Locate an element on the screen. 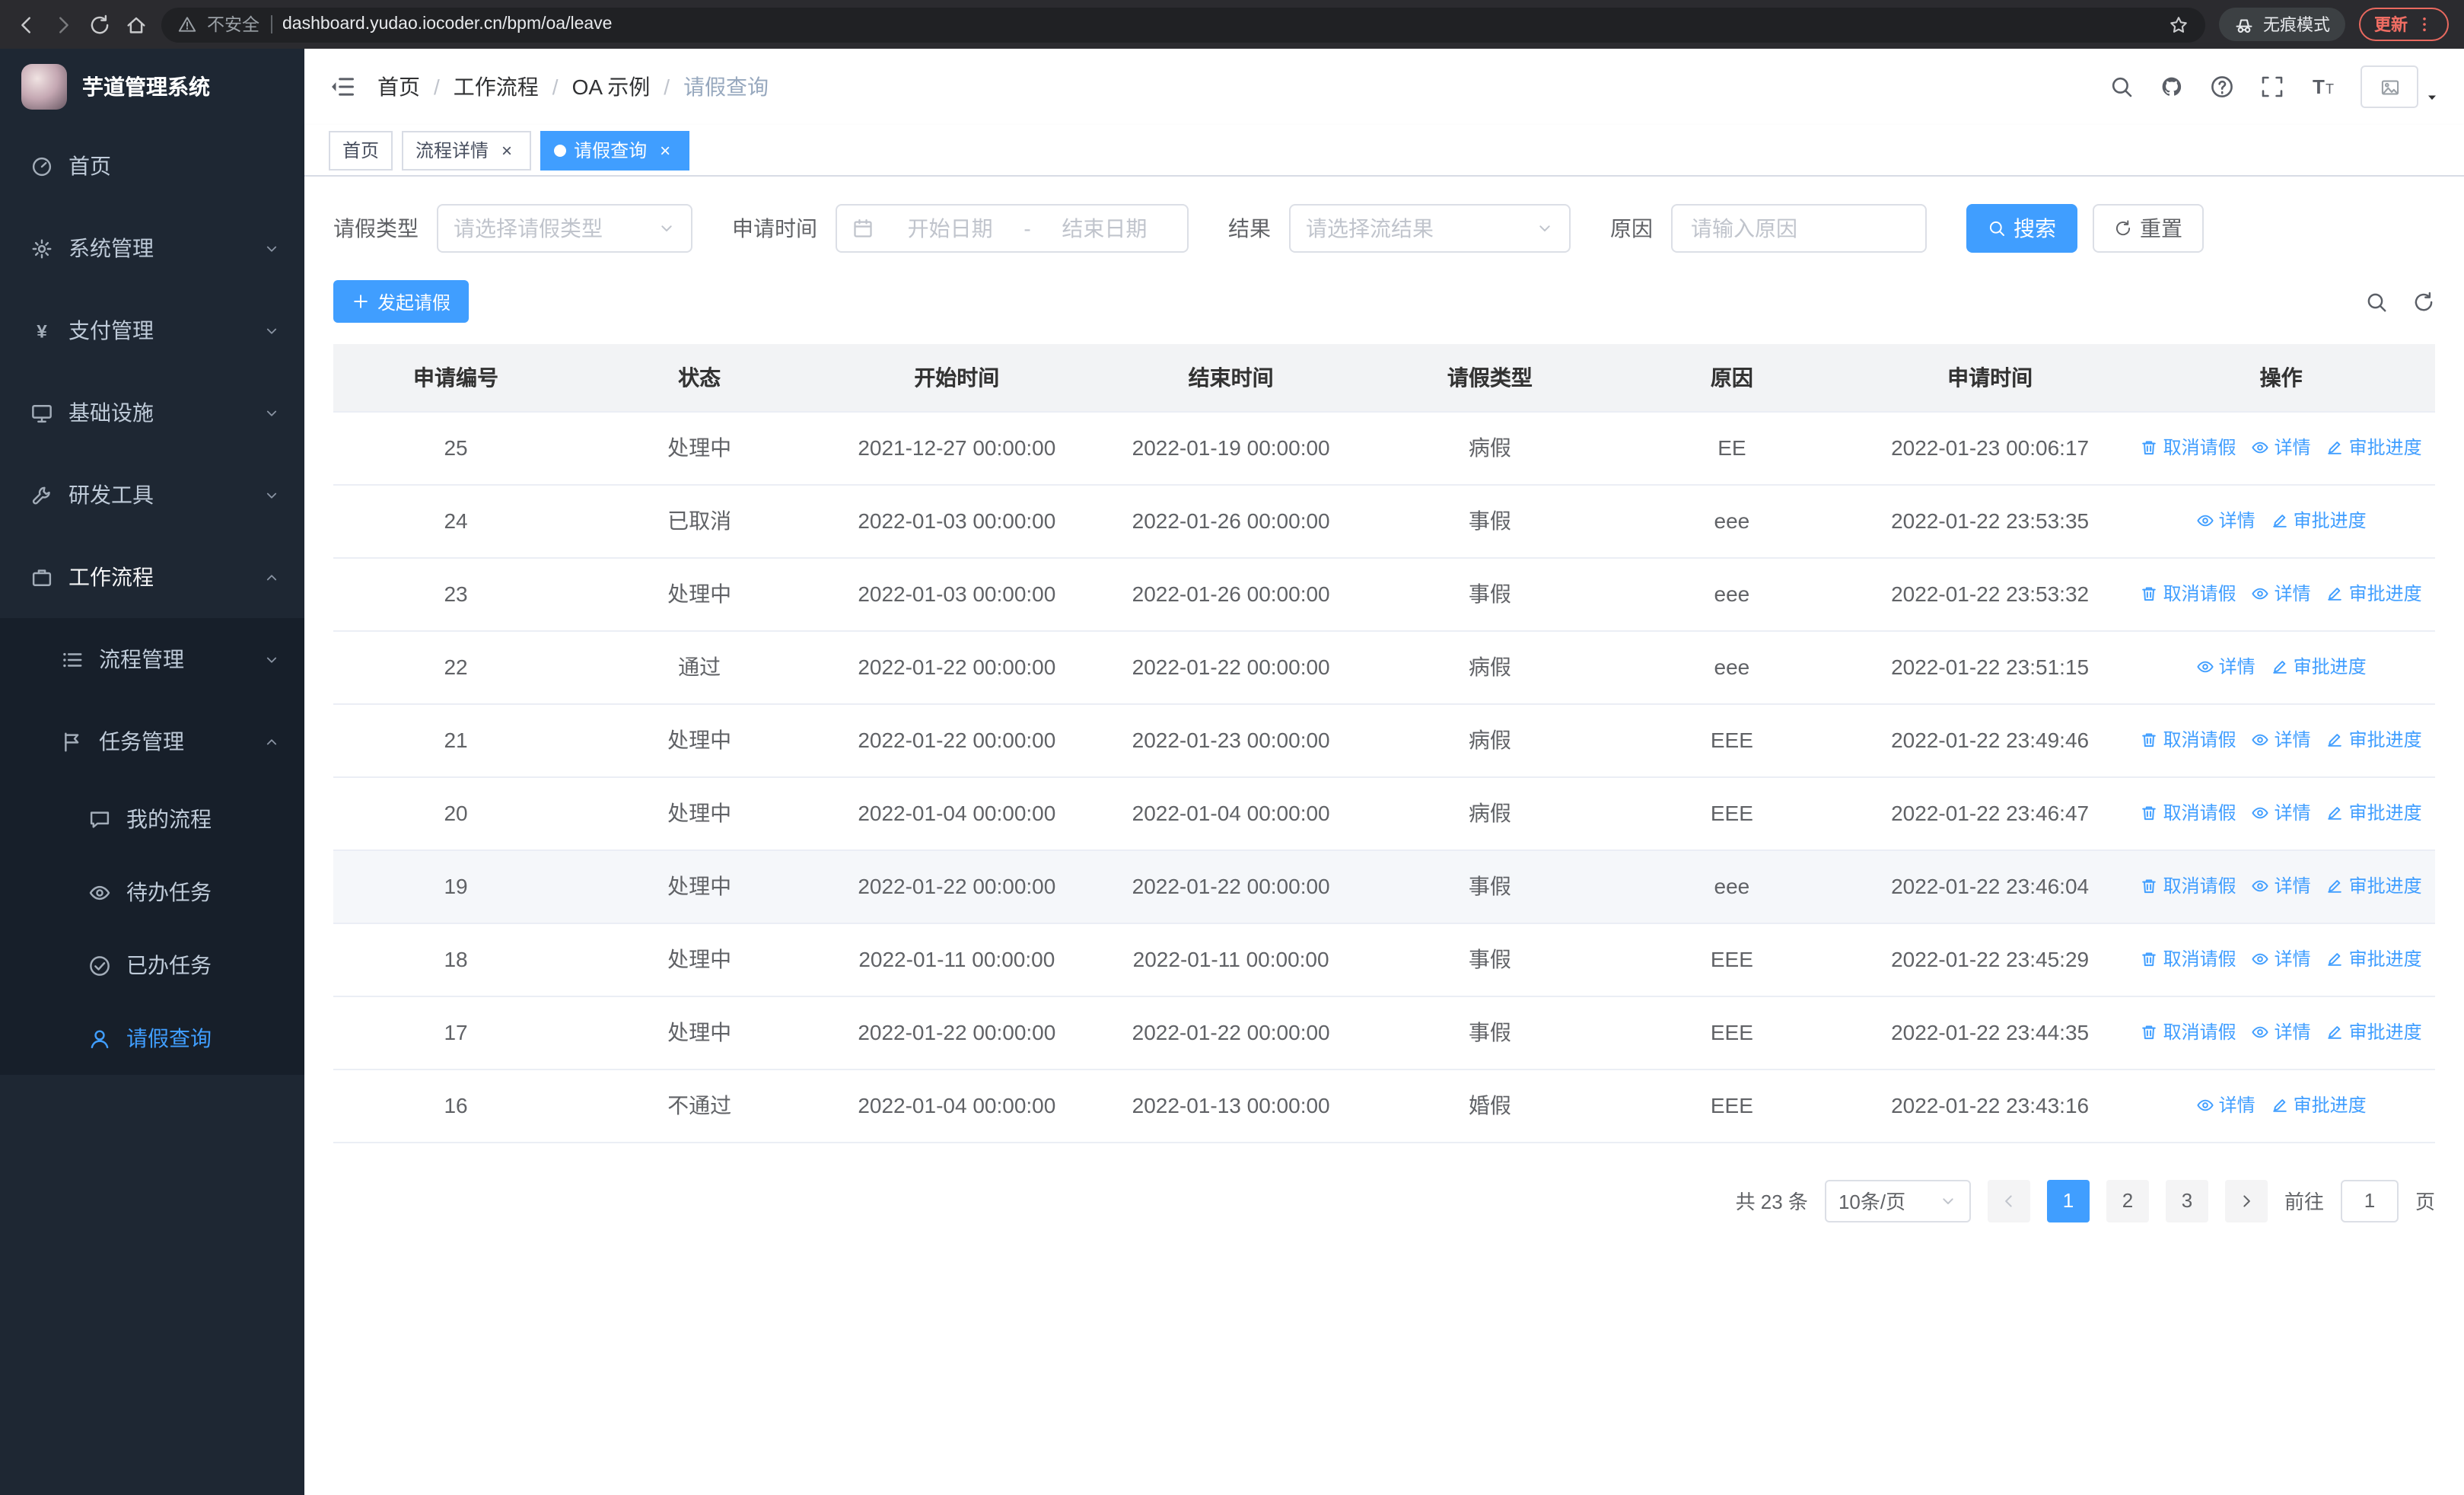 This screenshot has height=1495, width=2464. cell-leave_type: 病假 is located at coordinates (1489, 740).